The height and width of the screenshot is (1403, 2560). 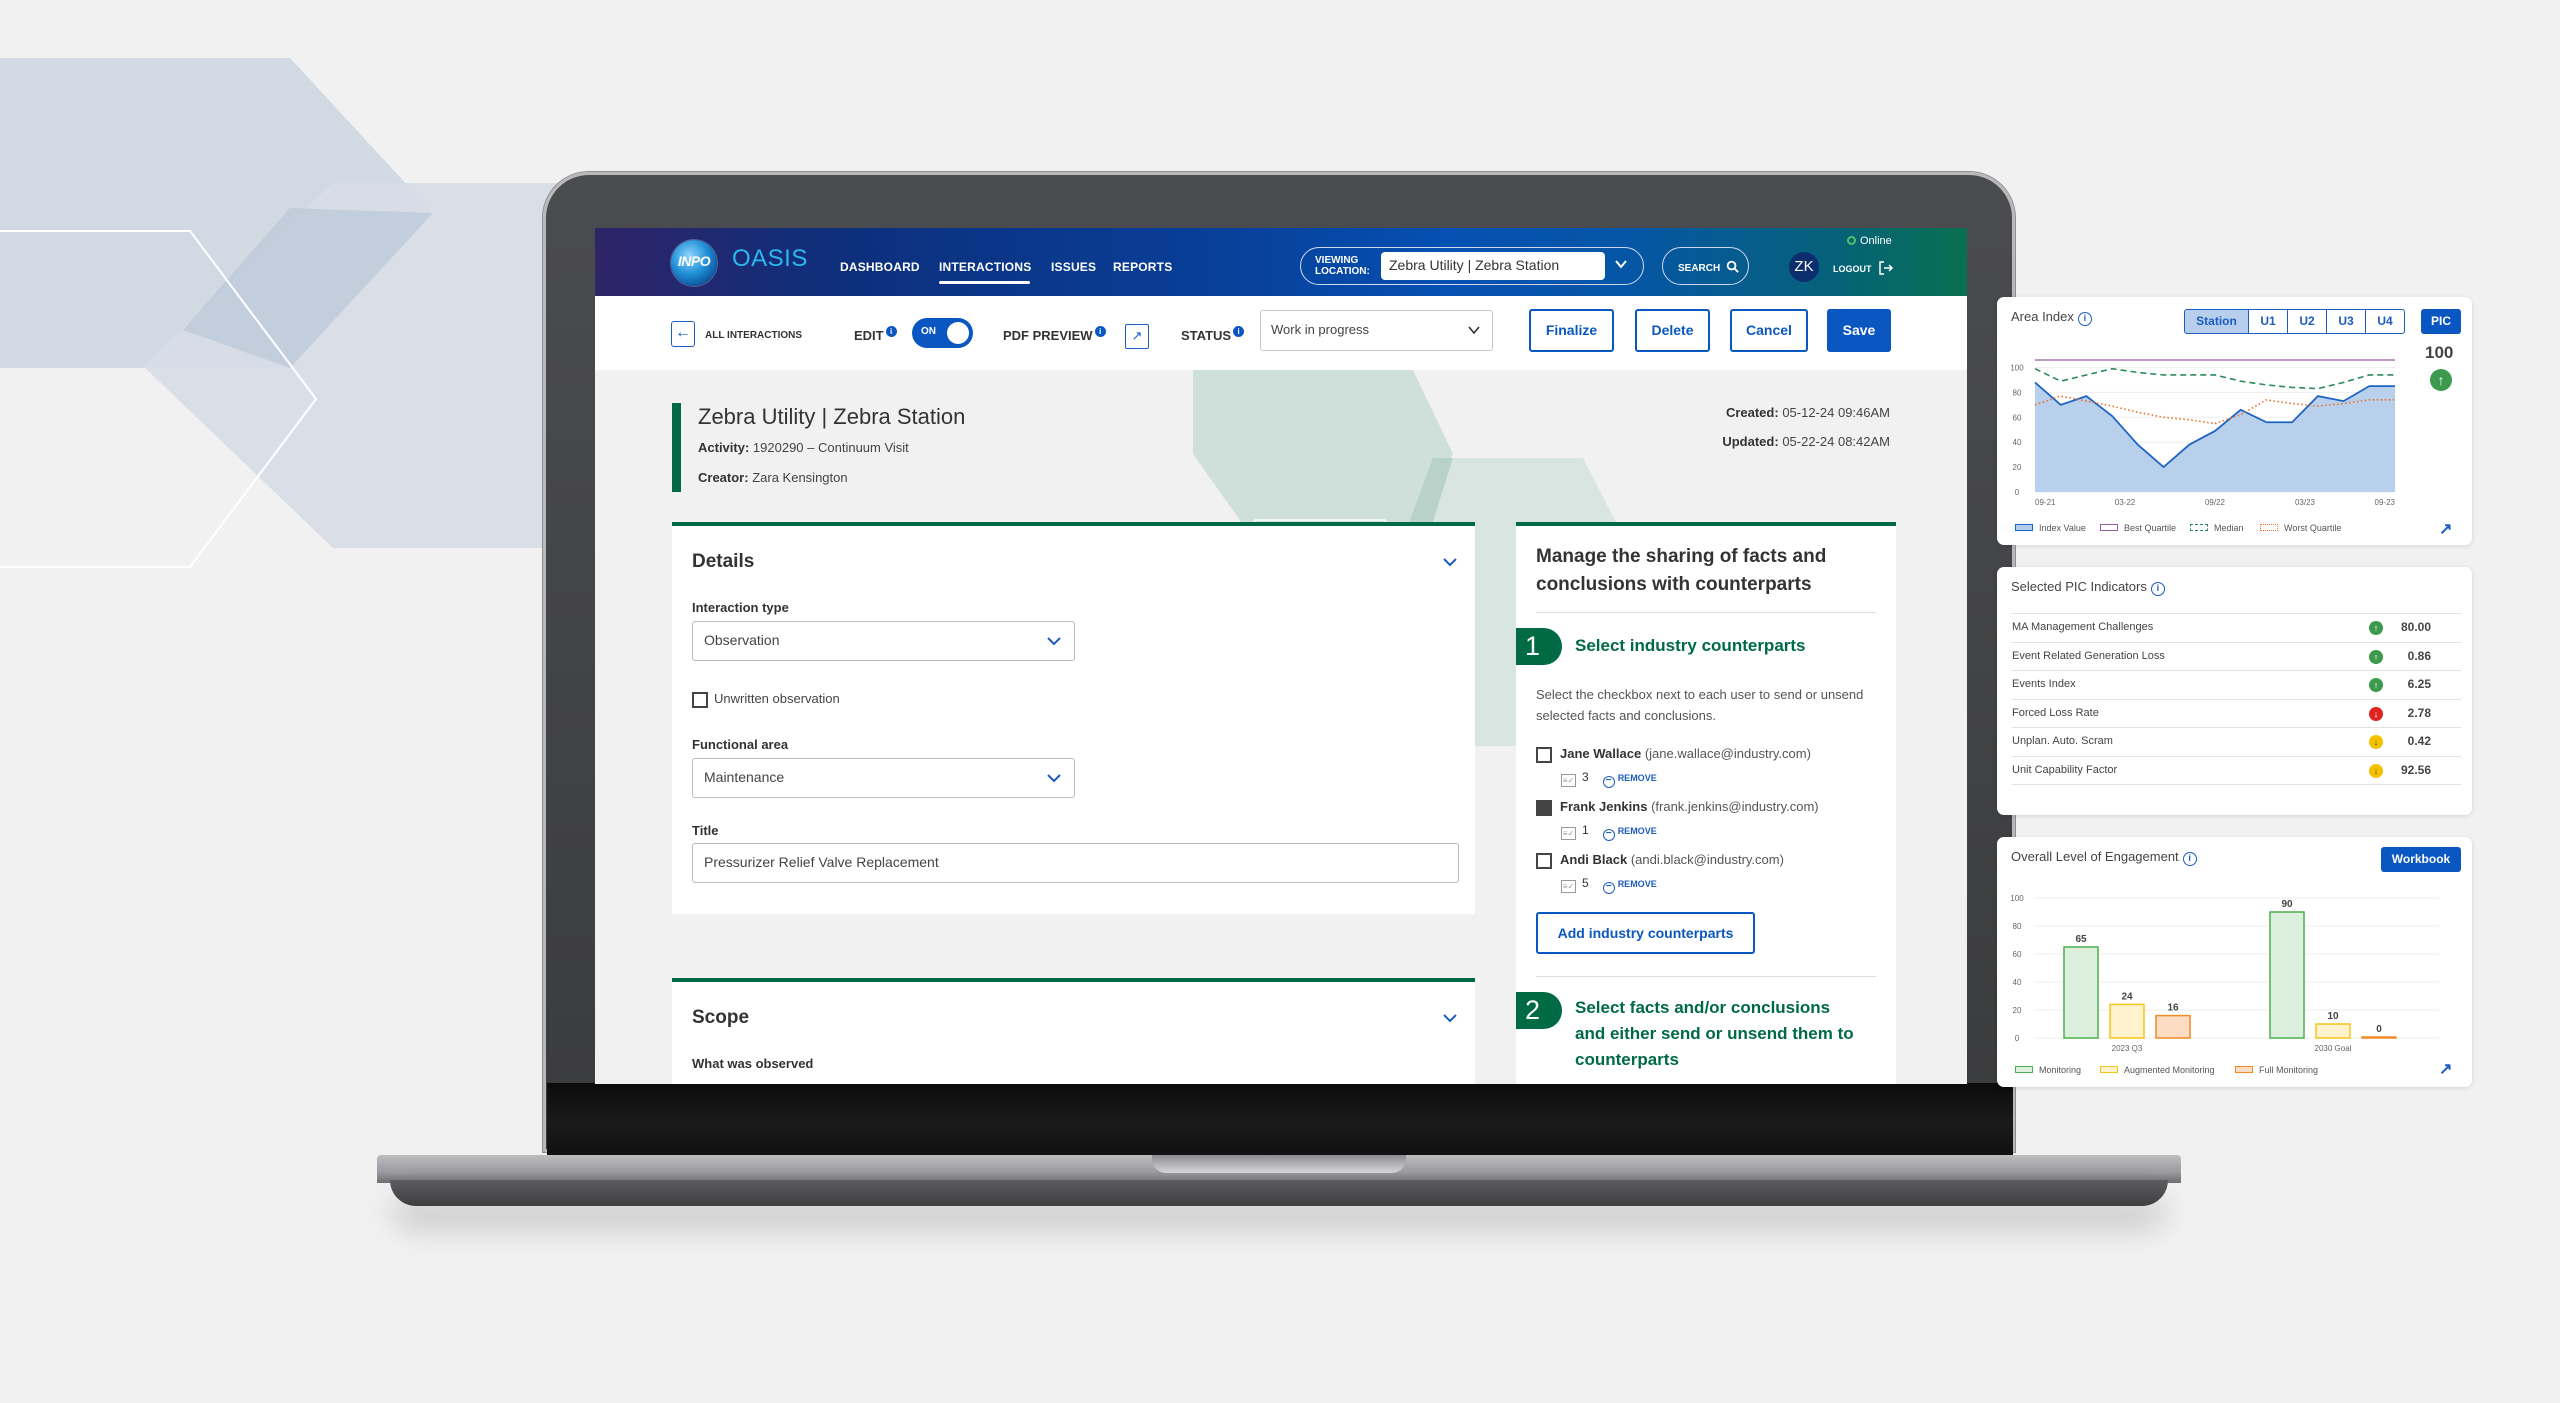 What do you see at coordinates (1863, 268) in the screenshot?
I see `logout-button: LOGOUT` at bounding box center [1863, 268].